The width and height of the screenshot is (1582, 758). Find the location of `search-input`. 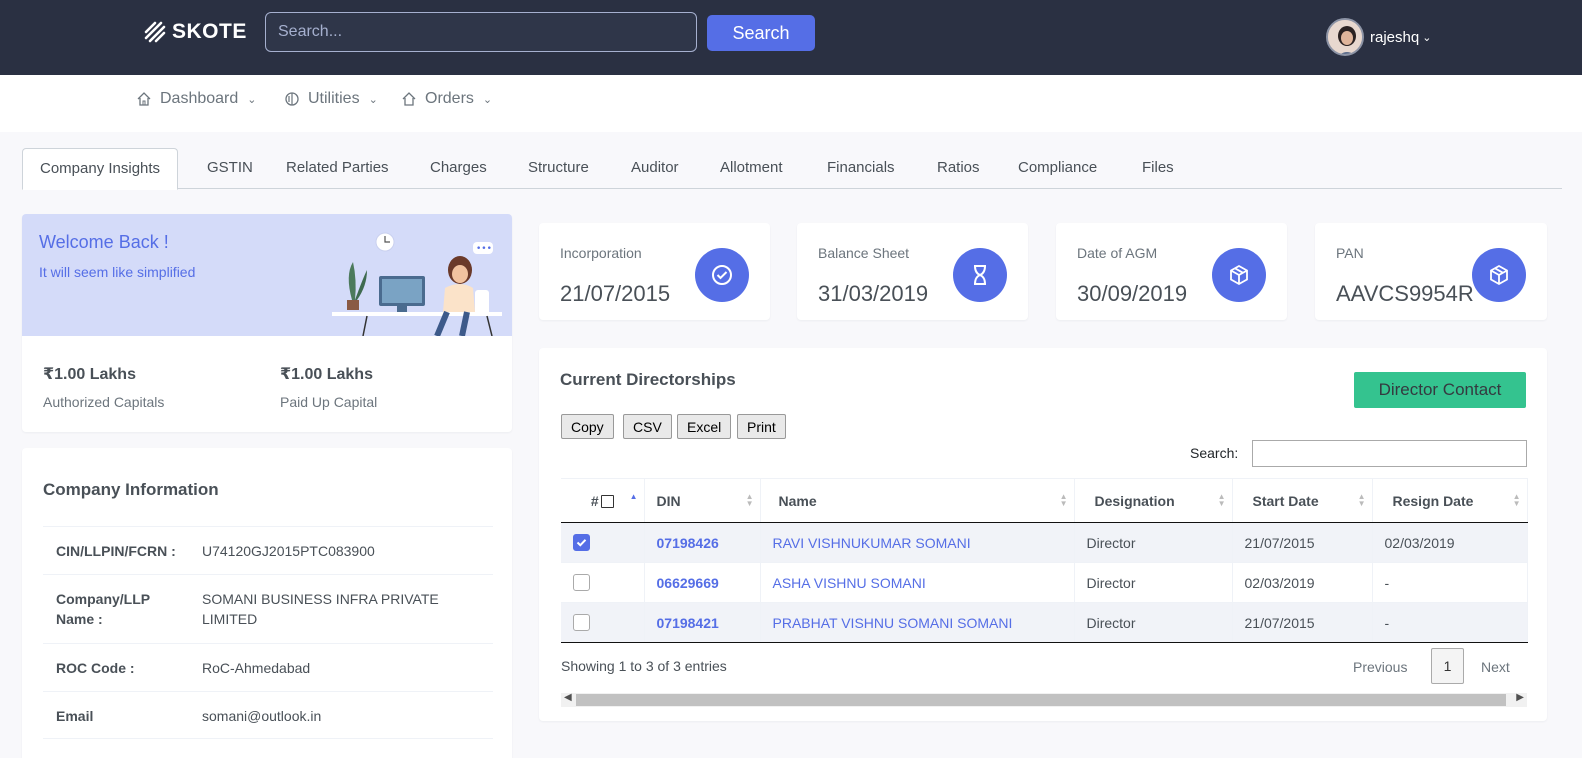

search-input is located at coordinates (481, 32).